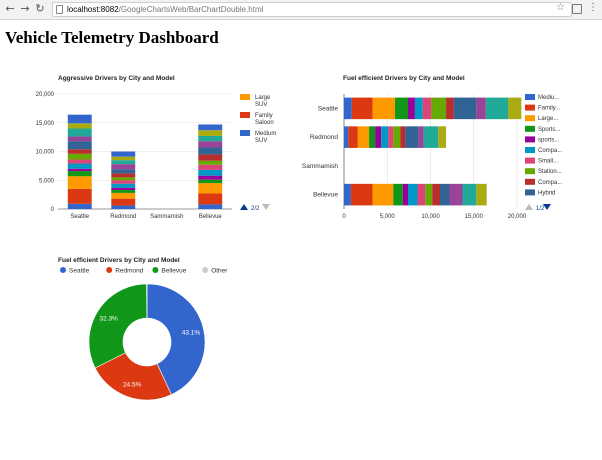 This screenshot has width=602, height=460. What do you see at coordinates (577, 9) in the screenshot?
I see `extension-icon` at bounding box center [577, 9].